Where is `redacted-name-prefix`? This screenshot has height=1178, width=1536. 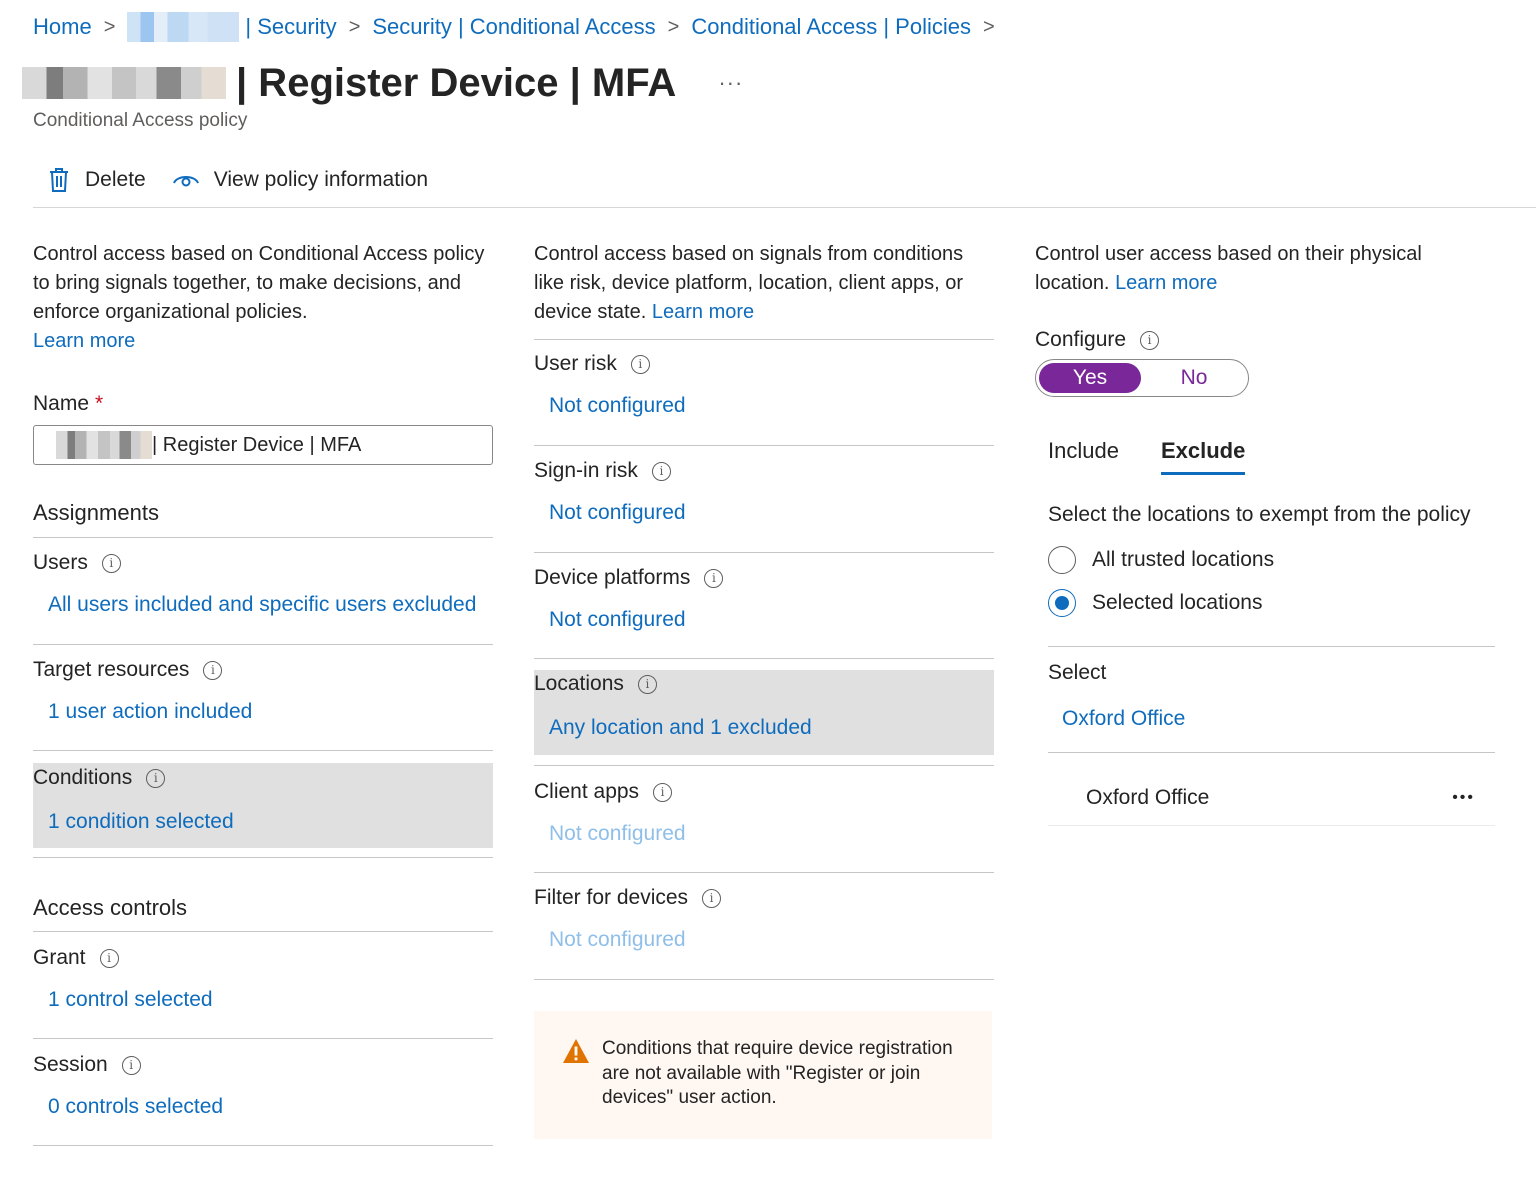
redacted-name-prefix is located at coordinates (104, 445).